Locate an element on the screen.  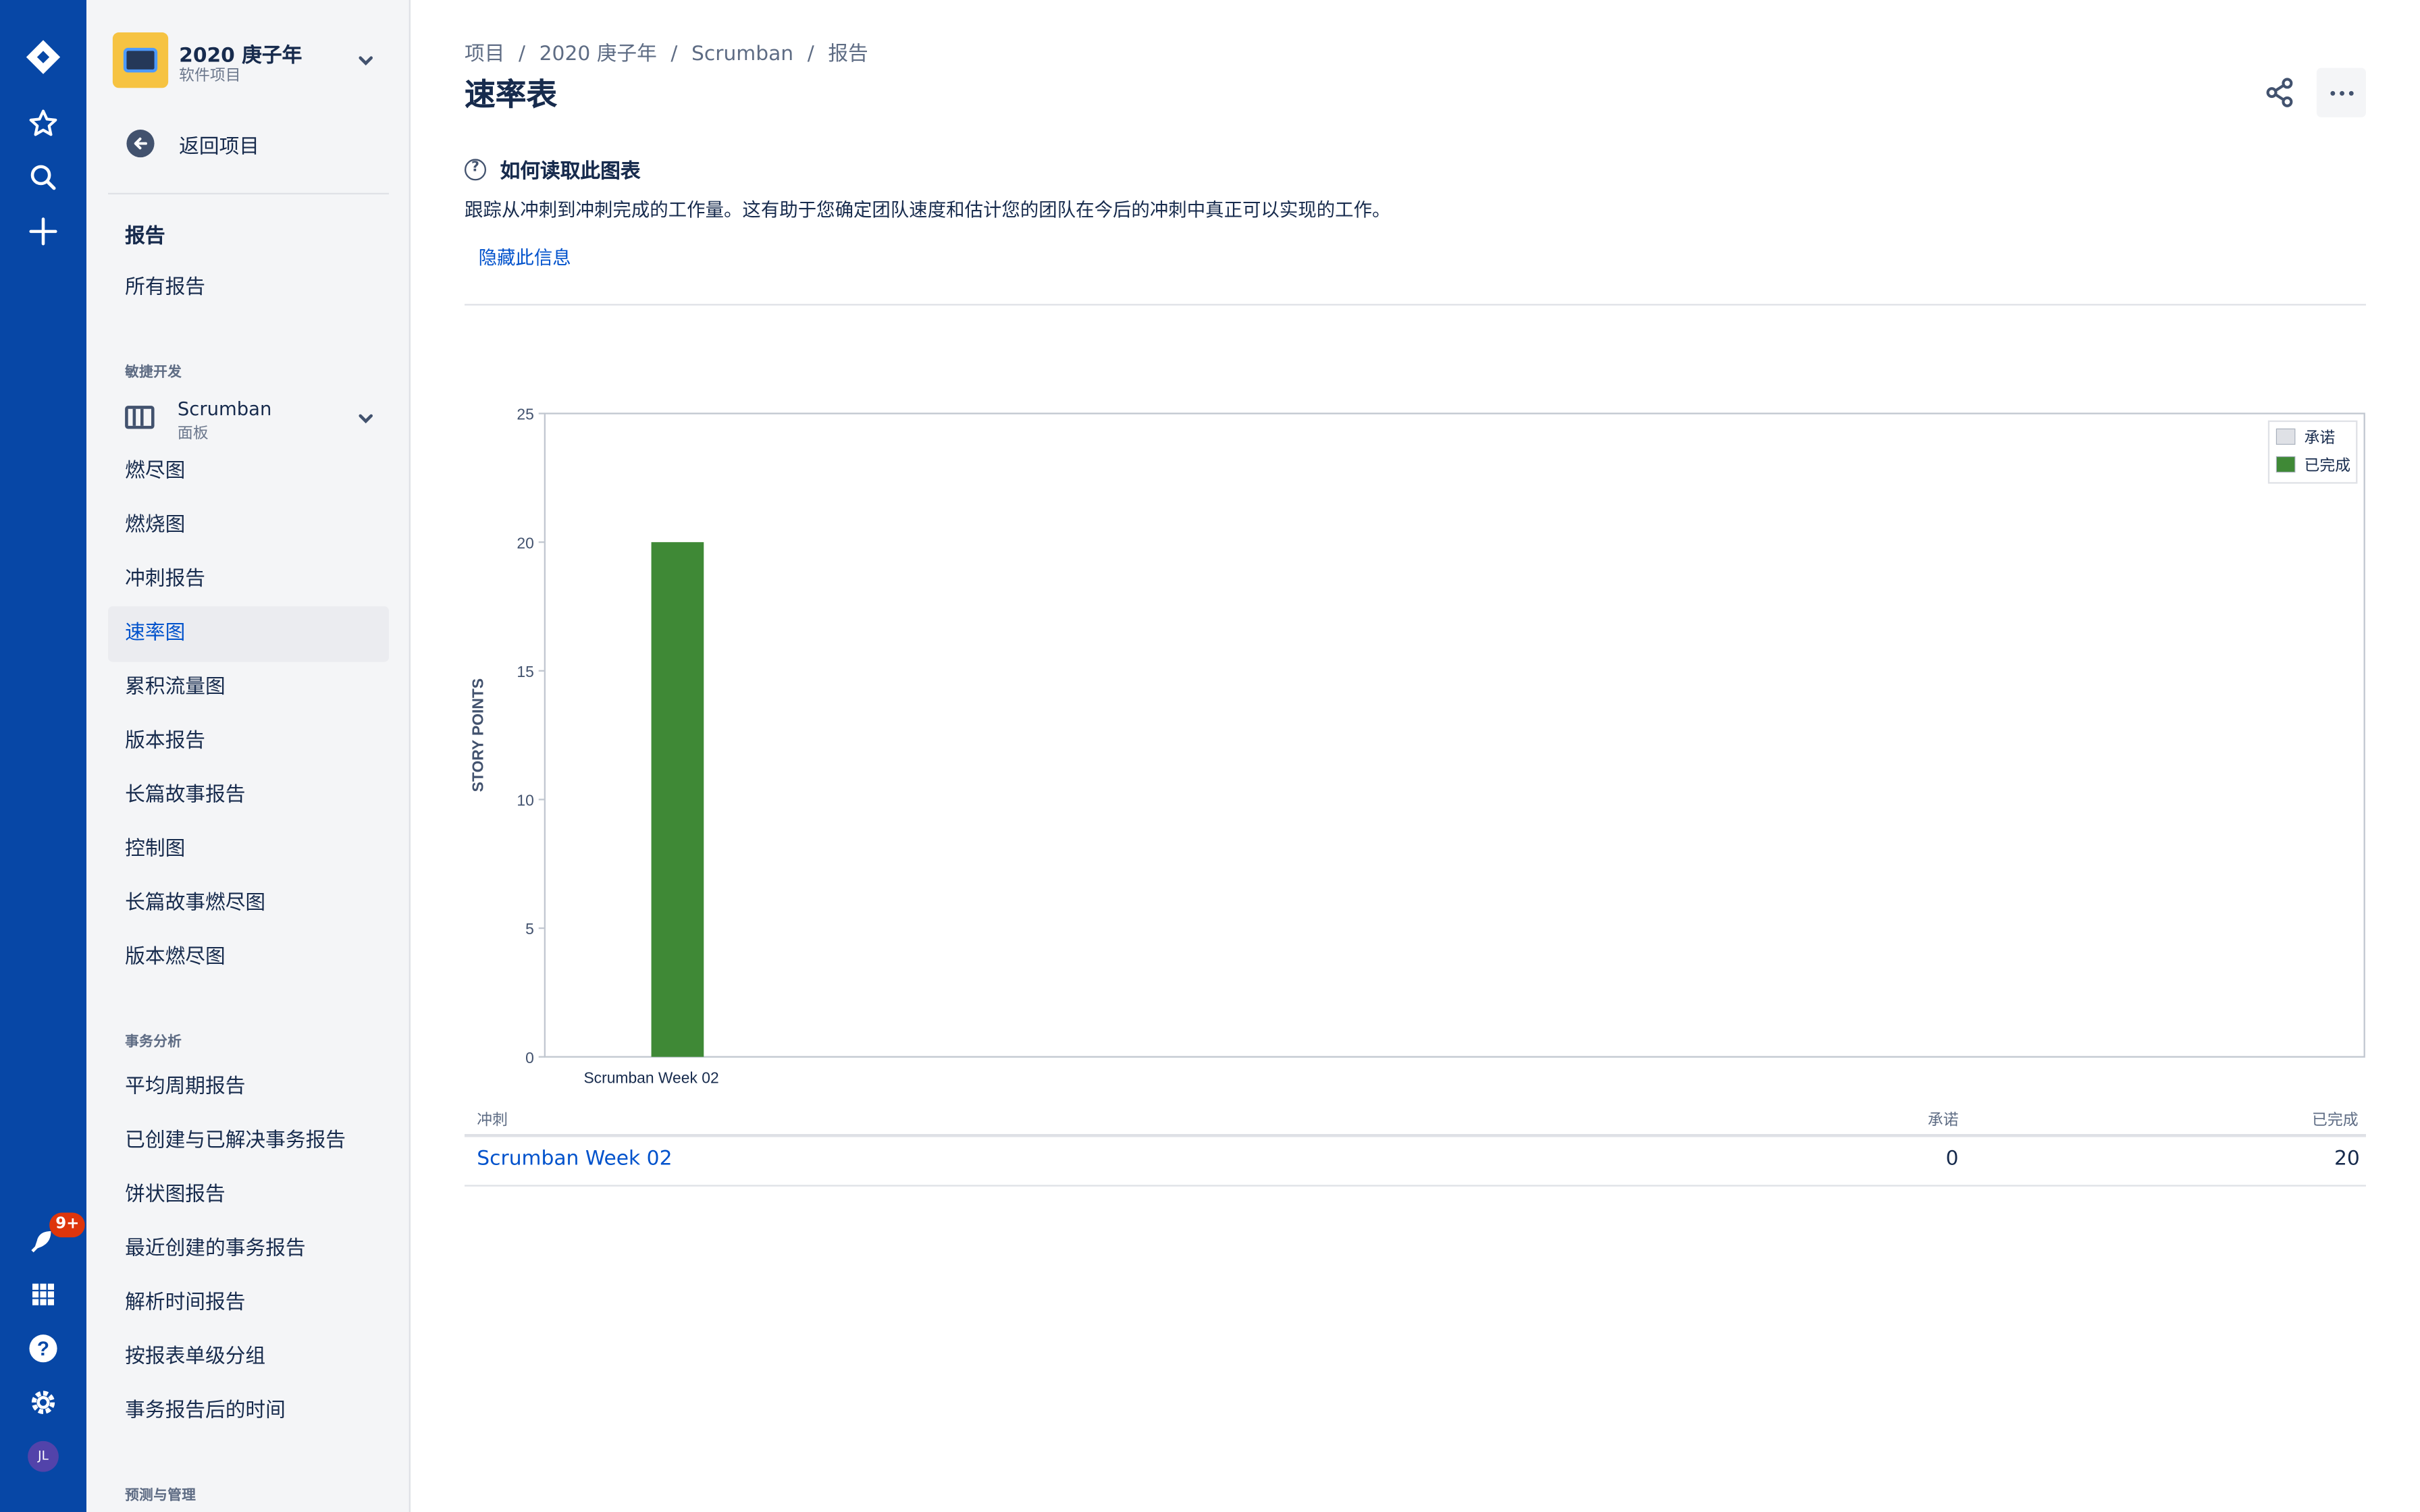
breadcrumb-board: Scrumban is located at coordinates (742, 54).